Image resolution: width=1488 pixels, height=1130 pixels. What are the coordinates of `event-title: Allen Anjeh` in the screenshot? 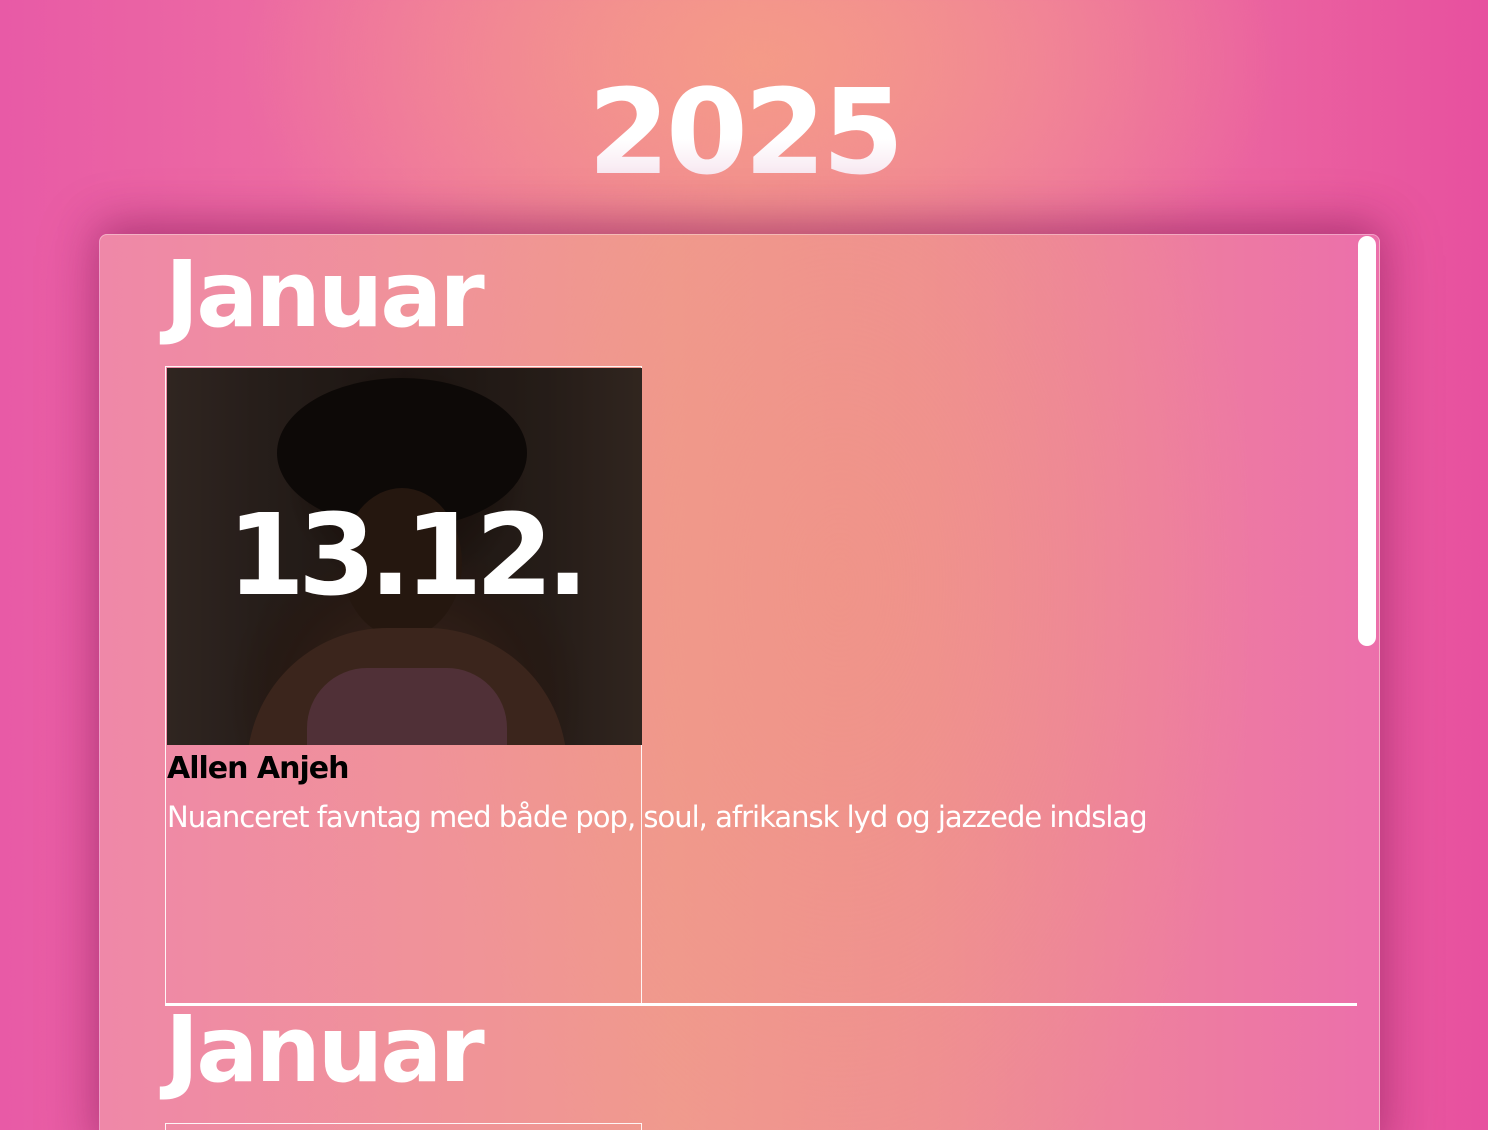 It's located at (258, 768).